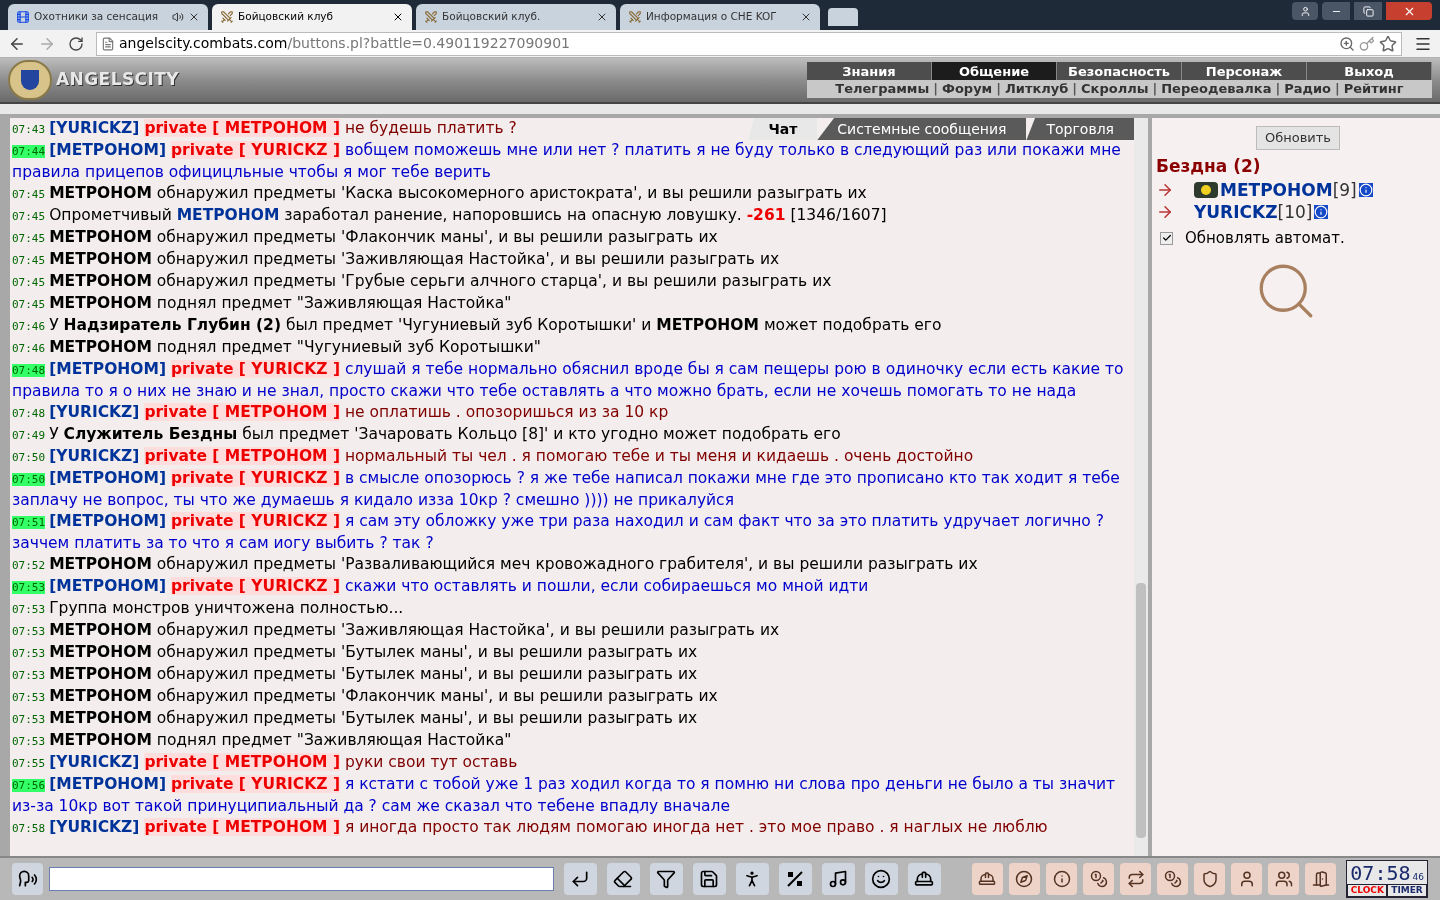  I want to click on submenu-link: Радио, so click(1307, 89).